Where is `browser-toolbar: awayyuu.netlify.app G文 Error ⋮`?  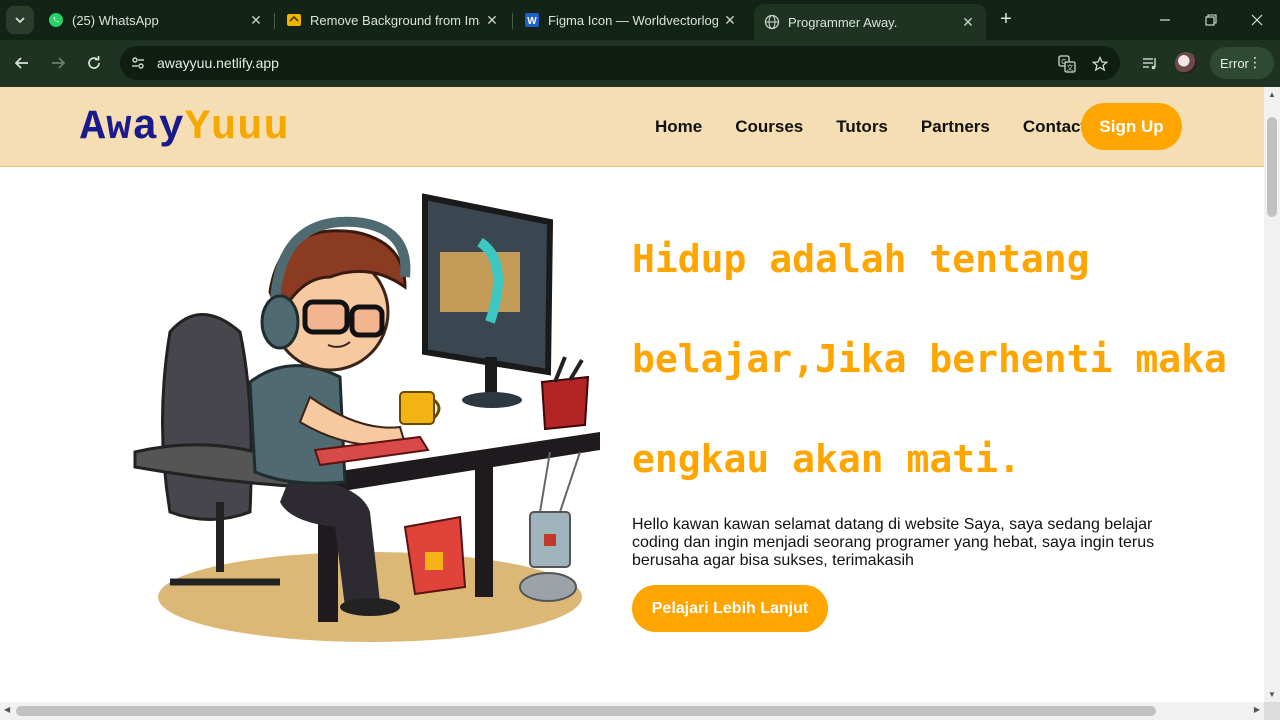
browser-toolbar: awayyuu.netlify.app G文 Error ⋮ is located at coordinates (640, 63).